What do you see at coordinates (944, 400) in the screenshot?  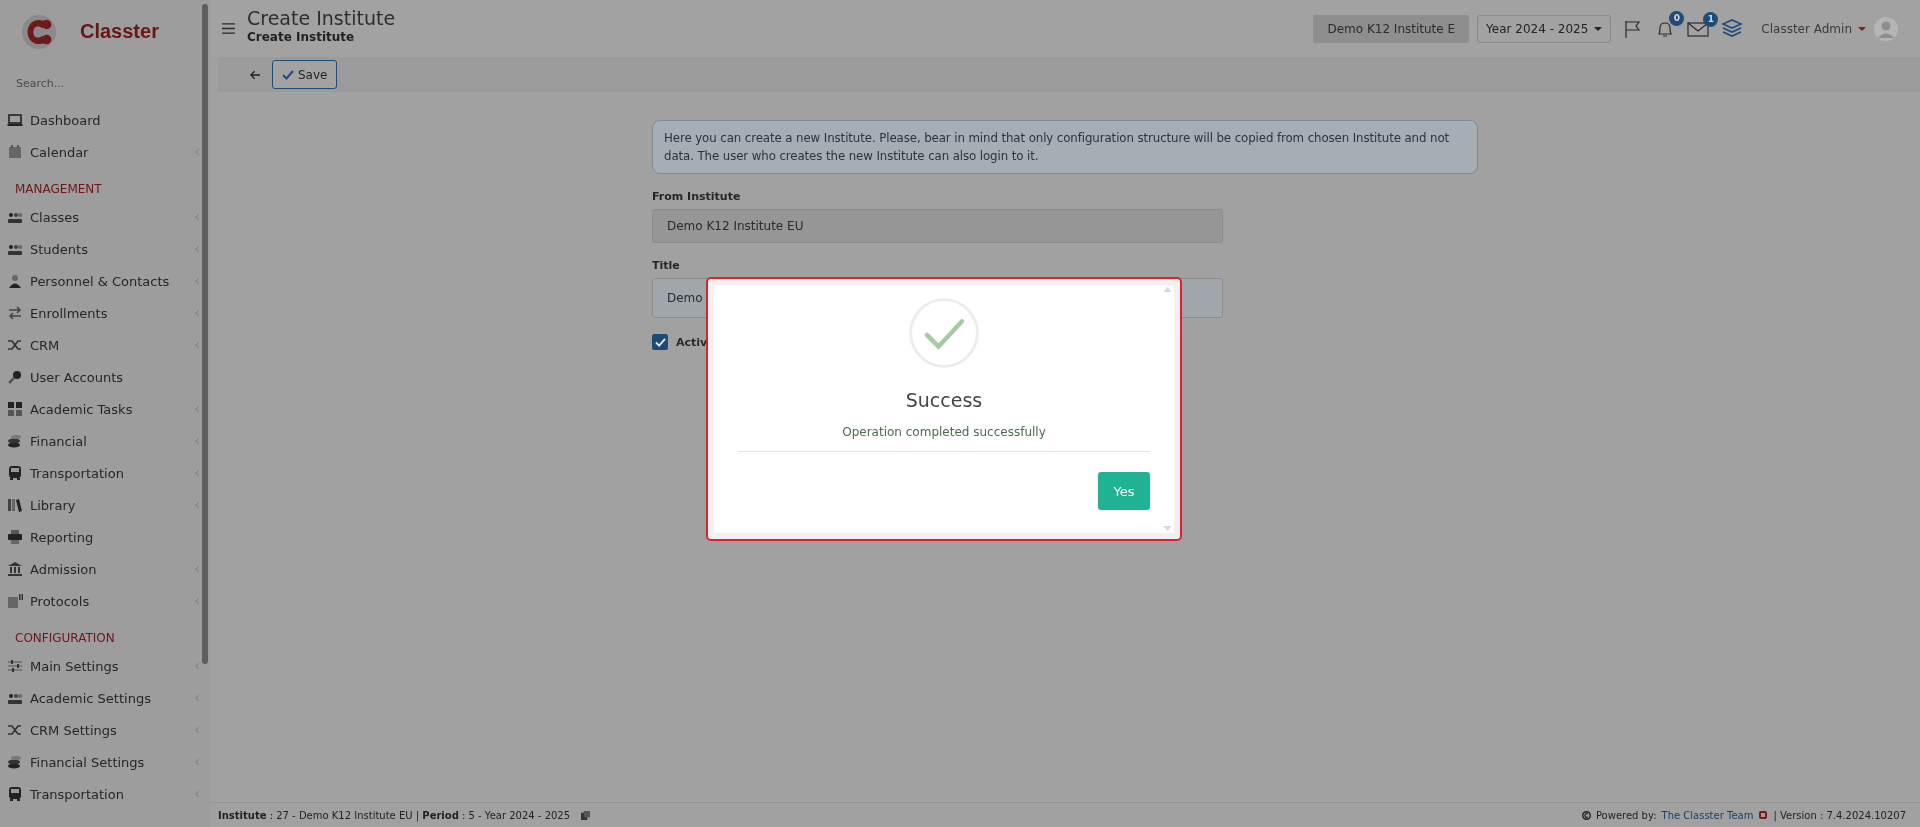 I see `dialog-title: Success` at bounding box center [944, 400].